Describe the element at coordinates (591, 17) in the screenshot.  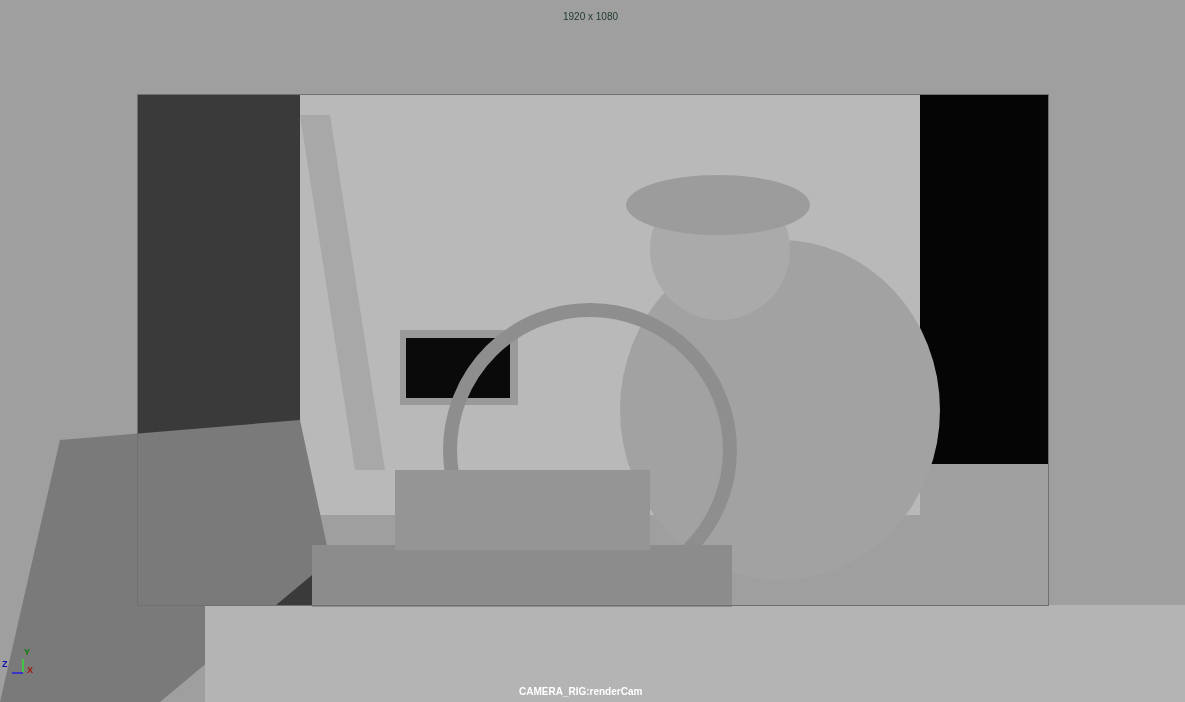
I see `resolution-label: 1920 x 1080` at that location.